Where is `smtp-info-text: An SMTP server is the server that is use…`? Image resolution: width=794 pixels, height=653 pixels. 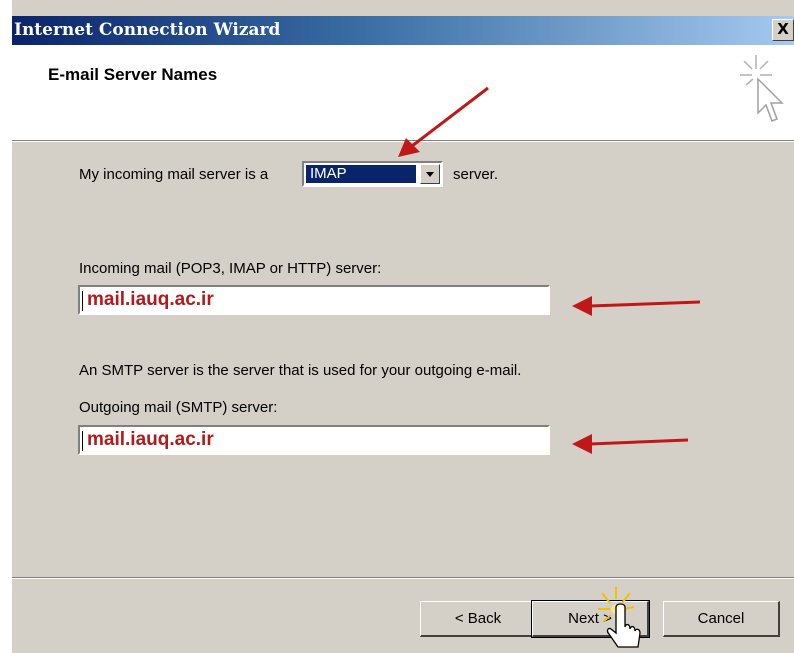
smtp-info-text: An SMTP server is the server that is use… is located at coordinates (300, 370).